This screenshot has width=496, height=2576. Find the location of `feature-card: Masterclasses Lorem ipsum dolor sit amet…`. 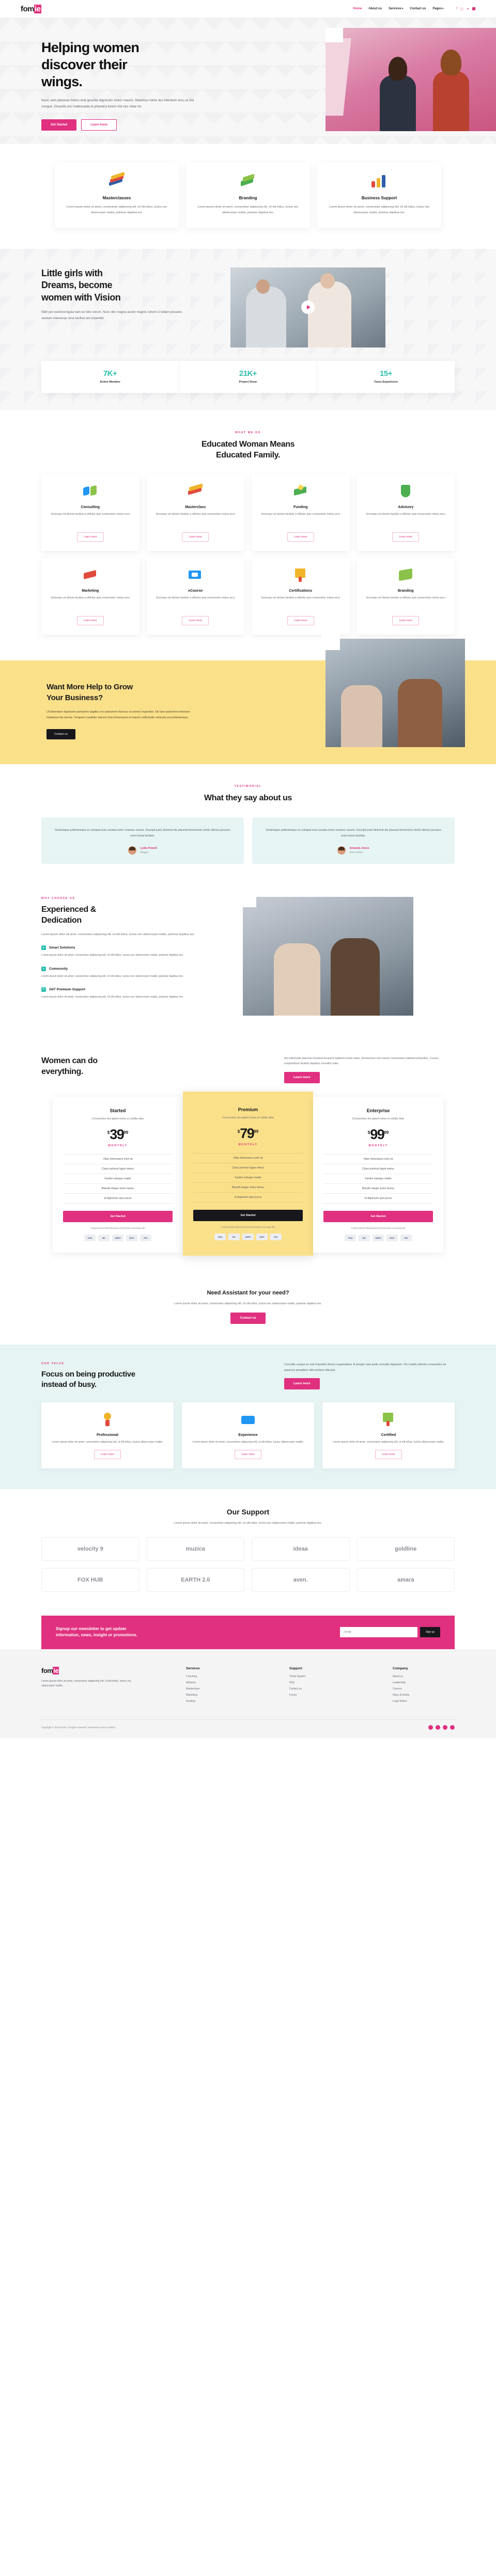

feature-card: Masterclasses Lorem ipsum dolor sit amet… is located at coordinates (117, 195).